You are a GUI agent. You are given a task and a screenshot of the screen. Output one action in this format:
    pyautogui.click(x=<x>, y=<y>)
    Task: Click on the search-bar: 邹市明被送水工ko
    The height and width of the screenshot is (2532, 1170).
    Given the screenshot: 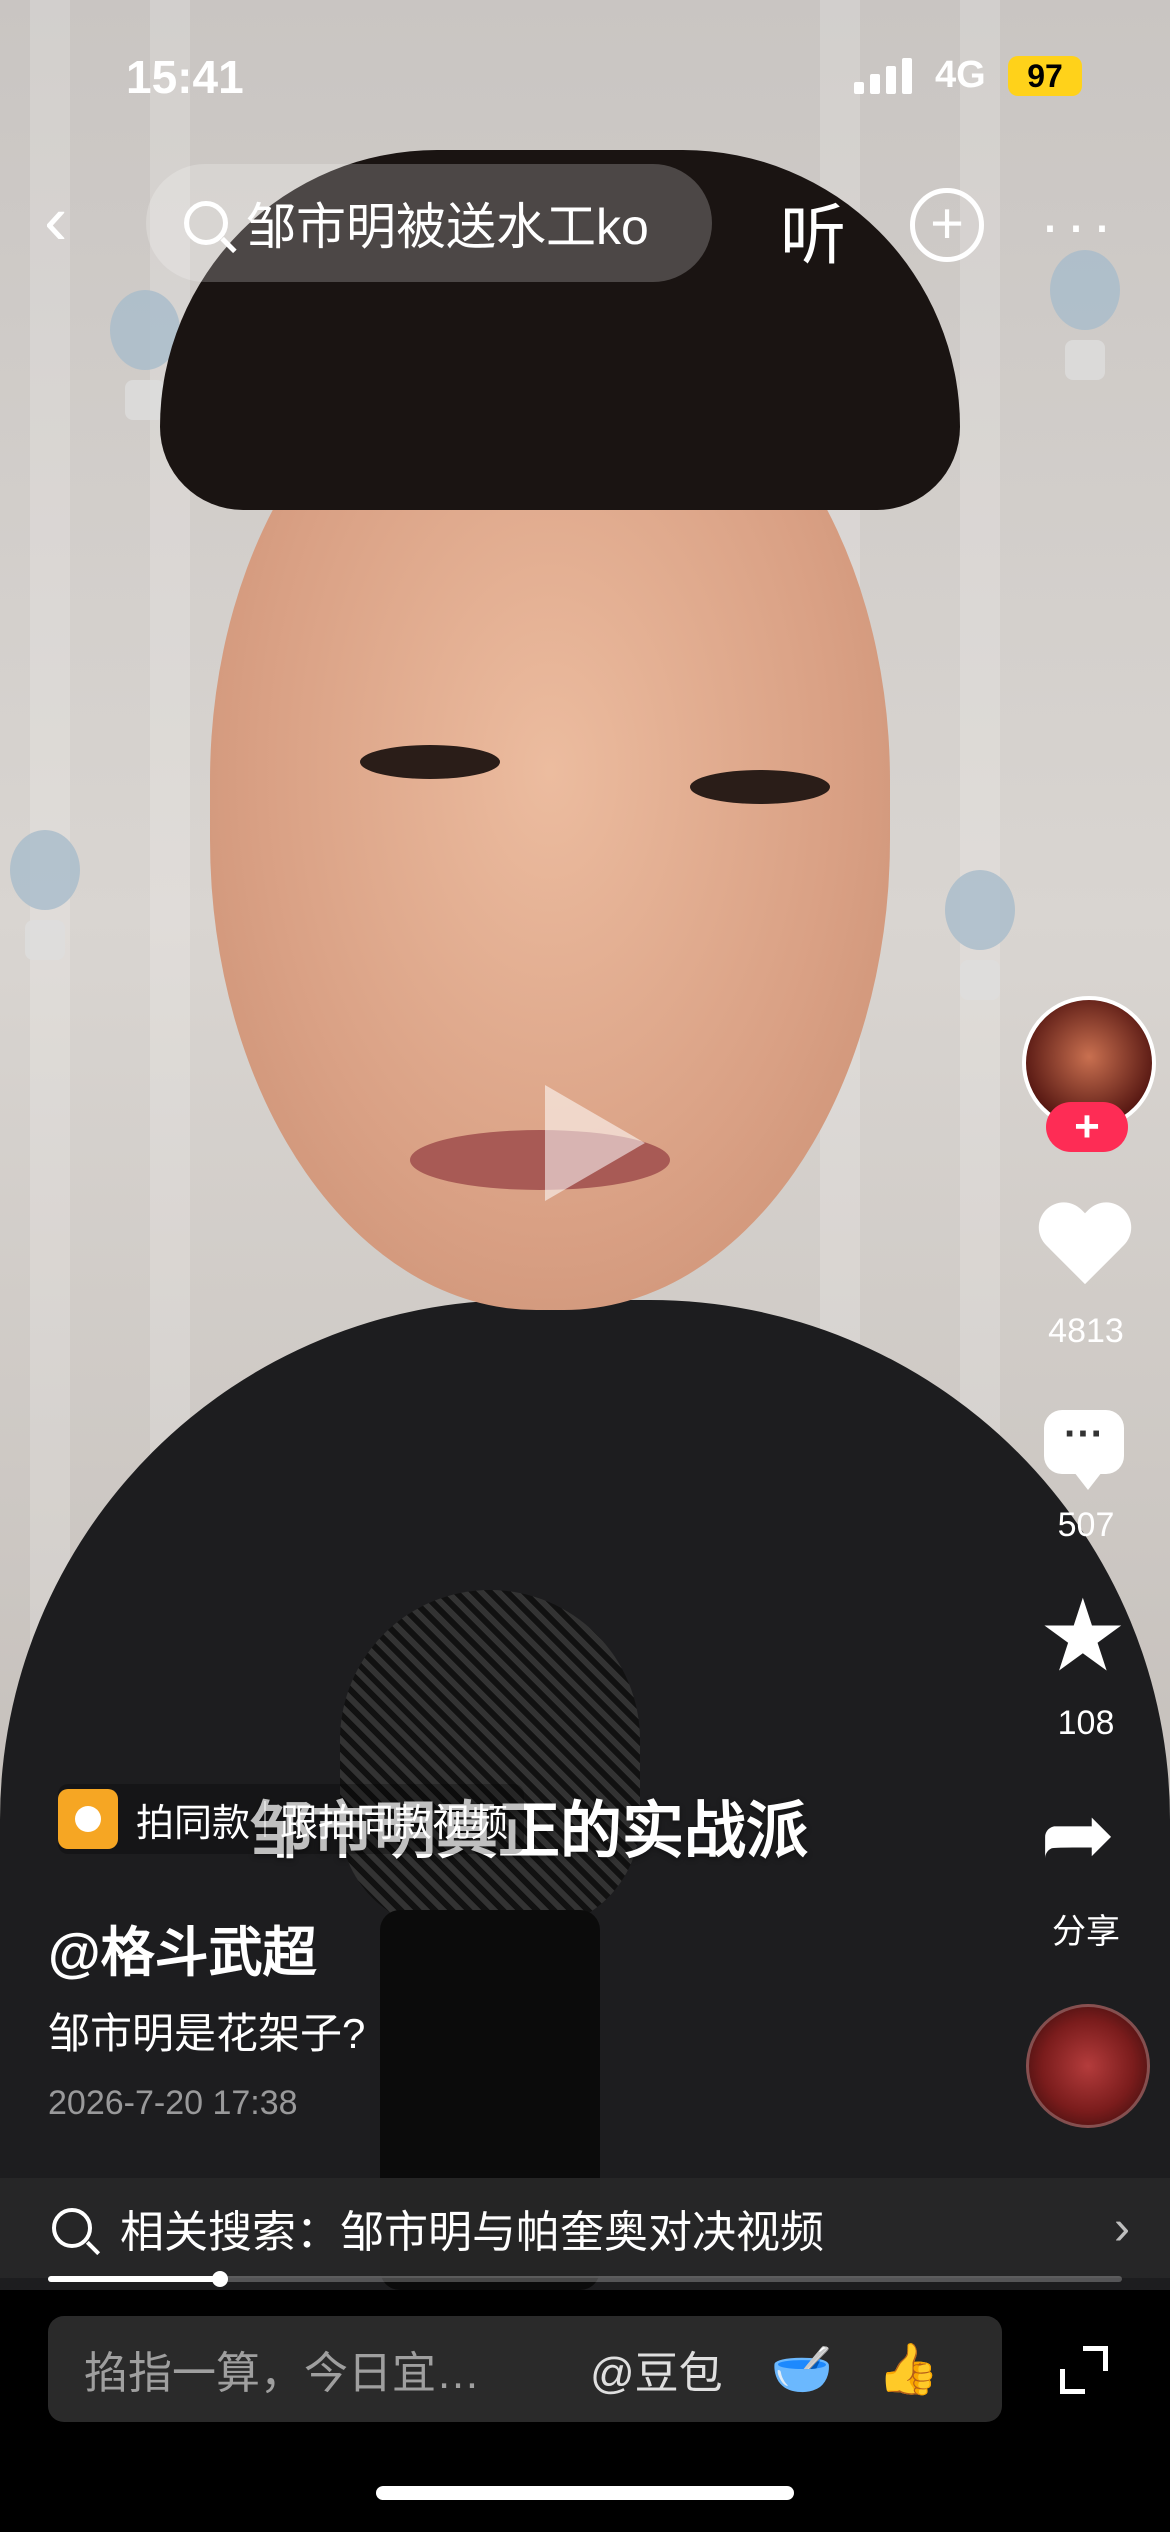 What is the action you would take?
    pyautogui.click(x=429, y=223)
    